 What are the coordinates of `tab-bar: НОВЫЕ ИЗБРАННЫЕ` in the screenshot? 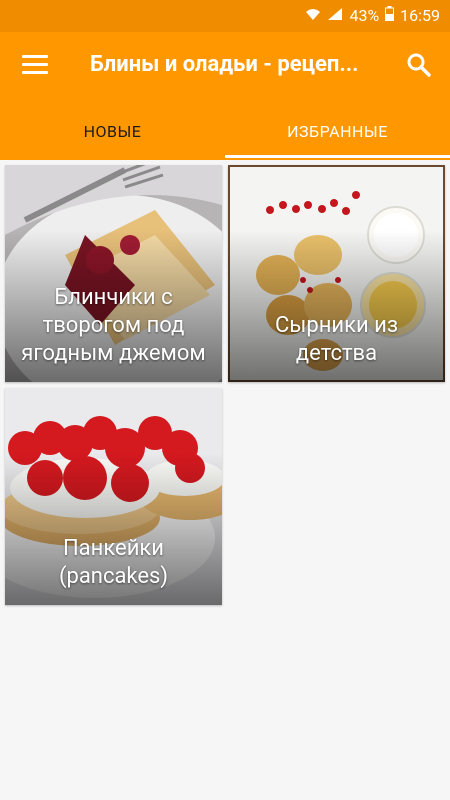 It's located at (225, 131).